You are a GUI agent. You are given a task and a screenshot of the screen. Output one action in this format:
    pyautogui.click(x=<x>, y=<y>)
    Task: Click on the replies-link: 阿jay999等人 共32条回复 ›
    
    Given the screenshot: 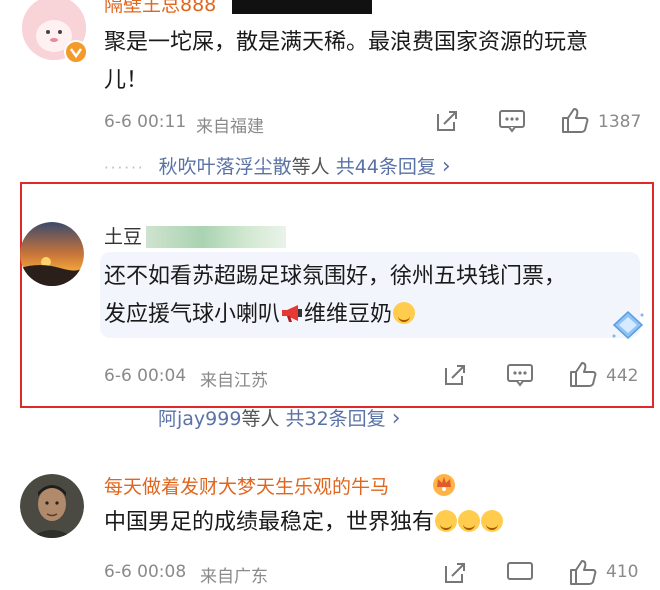 What is the action you would take?
    pyautogui.click(x=279, y=417)
    